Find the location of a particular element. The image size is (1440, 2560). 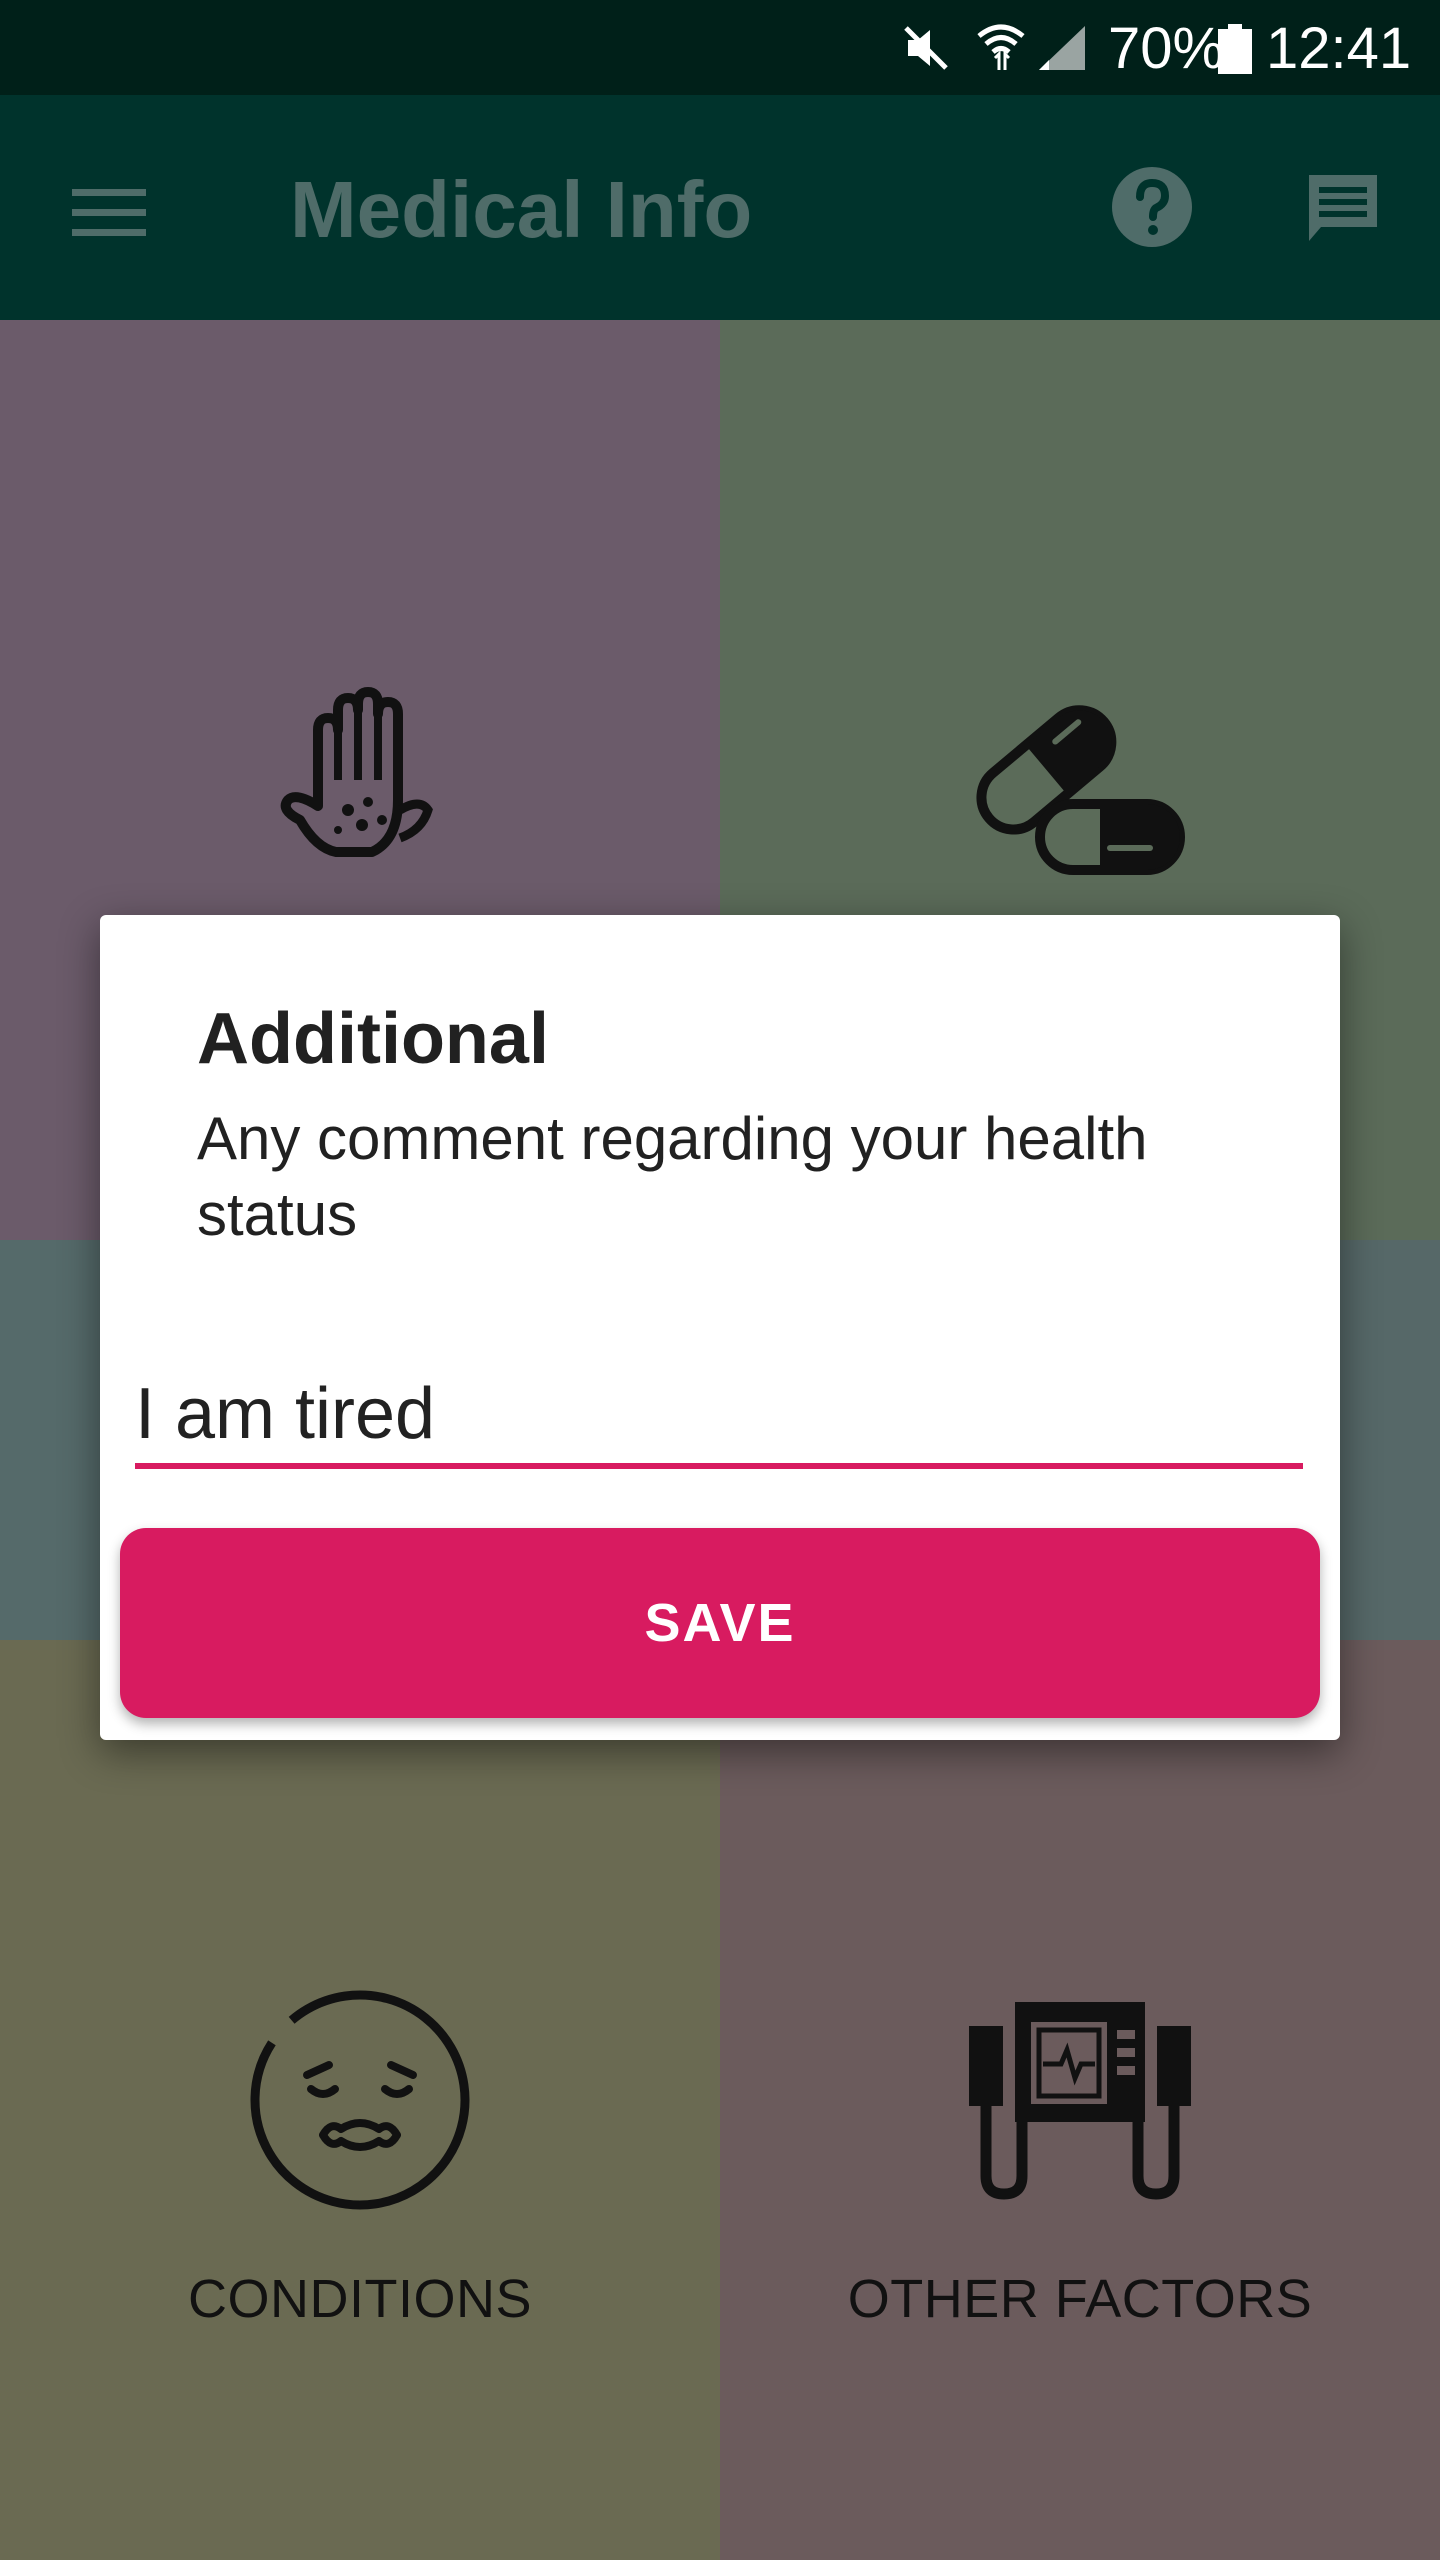

chat-icon is located at coordinates (1343, 209).